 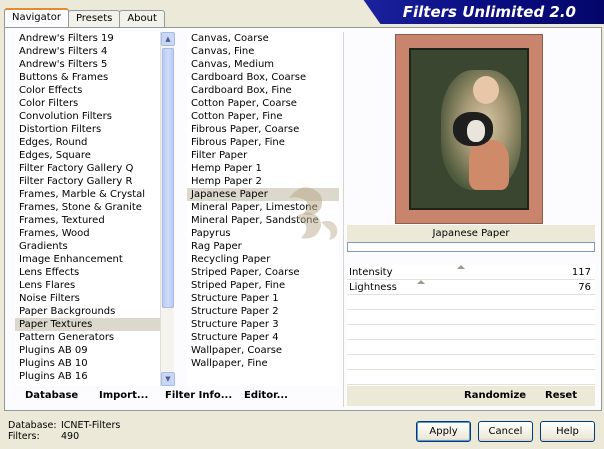 I want to click on filter-item: Canvas, Medium, so click(x=263, y=64).